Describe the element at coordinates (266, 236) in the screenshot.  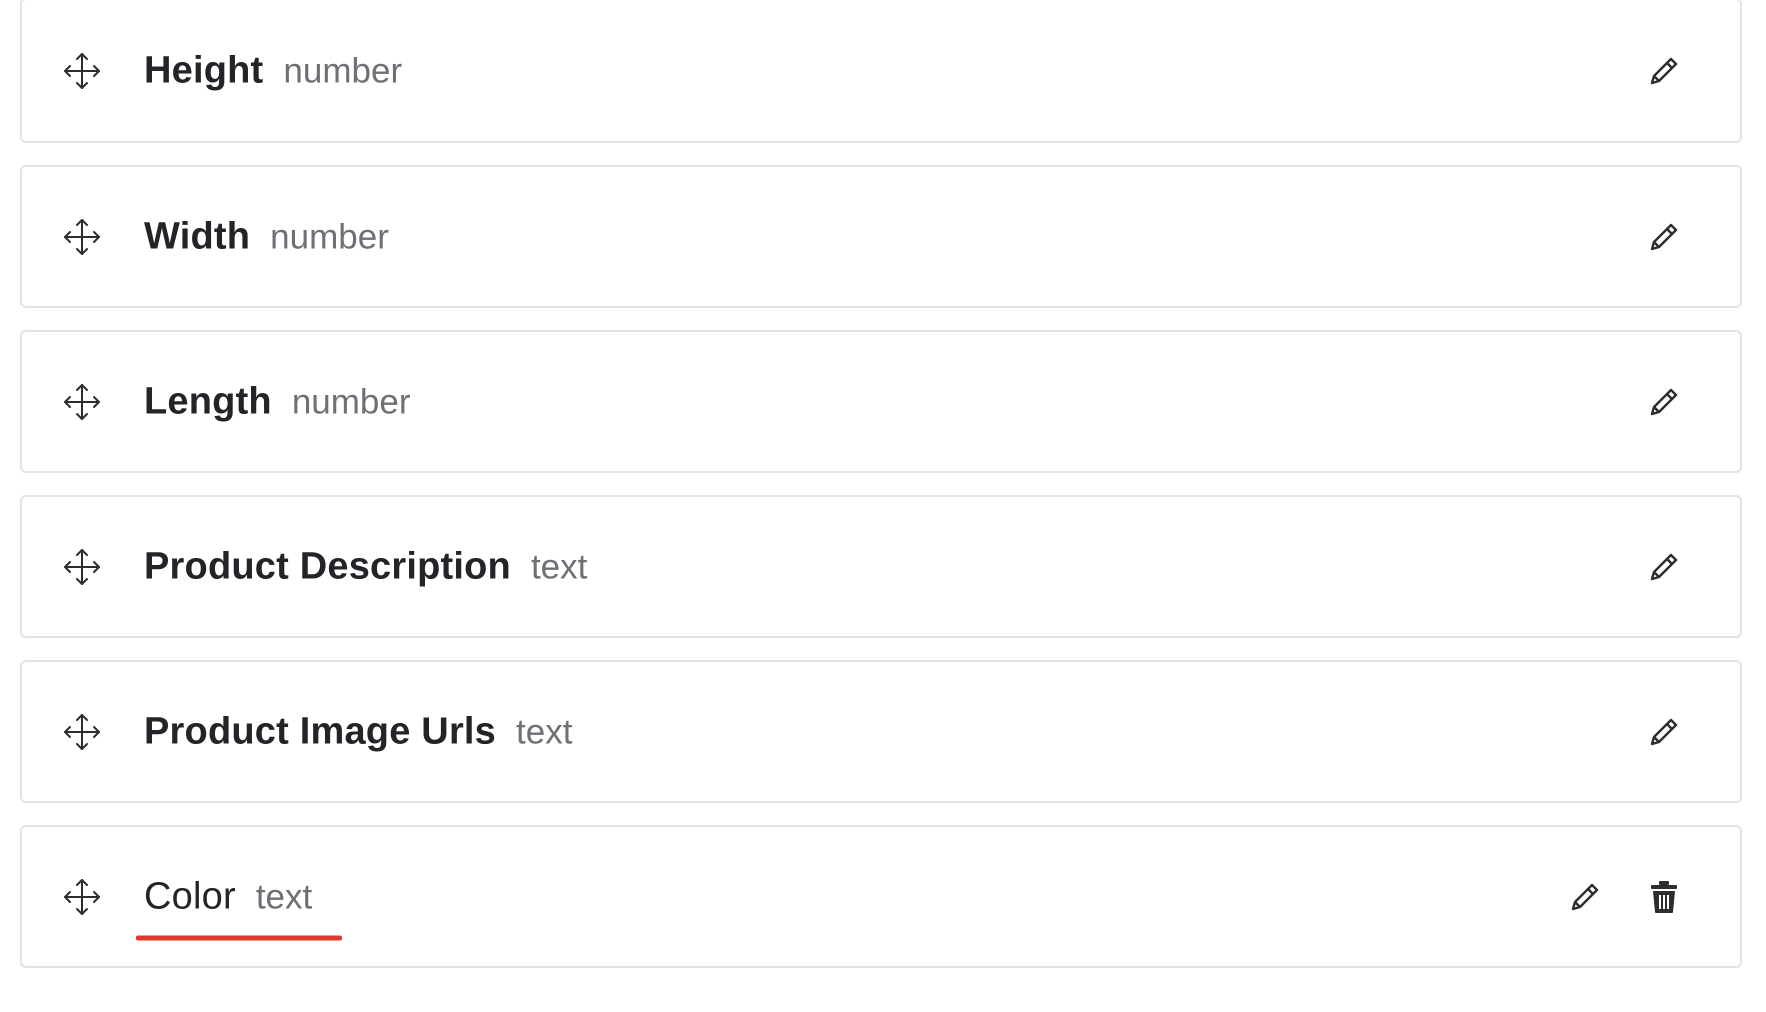
I see `field-label: Width number` at that location.